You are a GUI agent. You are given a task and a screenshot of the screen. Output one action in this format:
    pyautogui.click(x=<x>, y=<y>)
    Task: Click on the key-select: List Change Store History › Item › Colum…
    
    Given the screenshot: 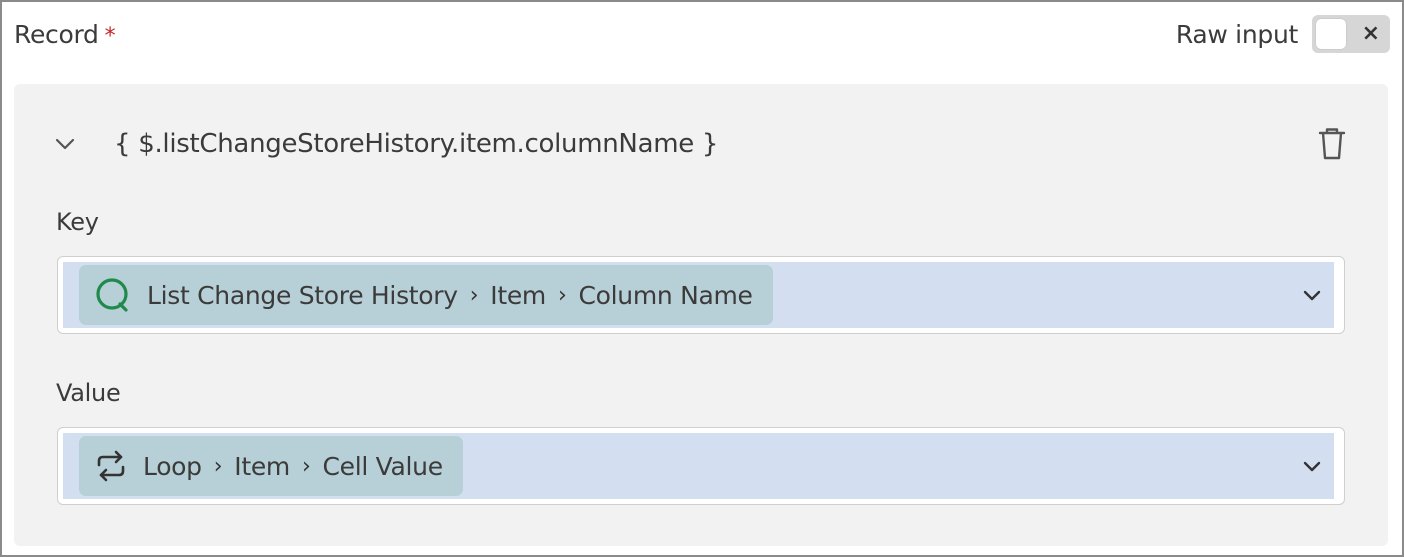 What is the action you would take?
    pyautogui.click(x=701, y=295)
    